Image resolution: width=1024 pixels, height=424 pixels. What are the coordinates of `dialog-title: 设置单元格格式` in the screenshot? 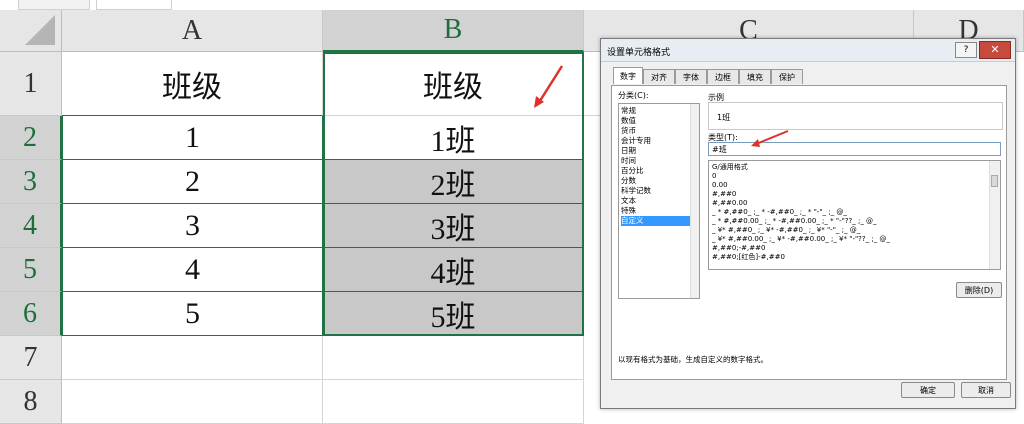 It's located at (639, 53).